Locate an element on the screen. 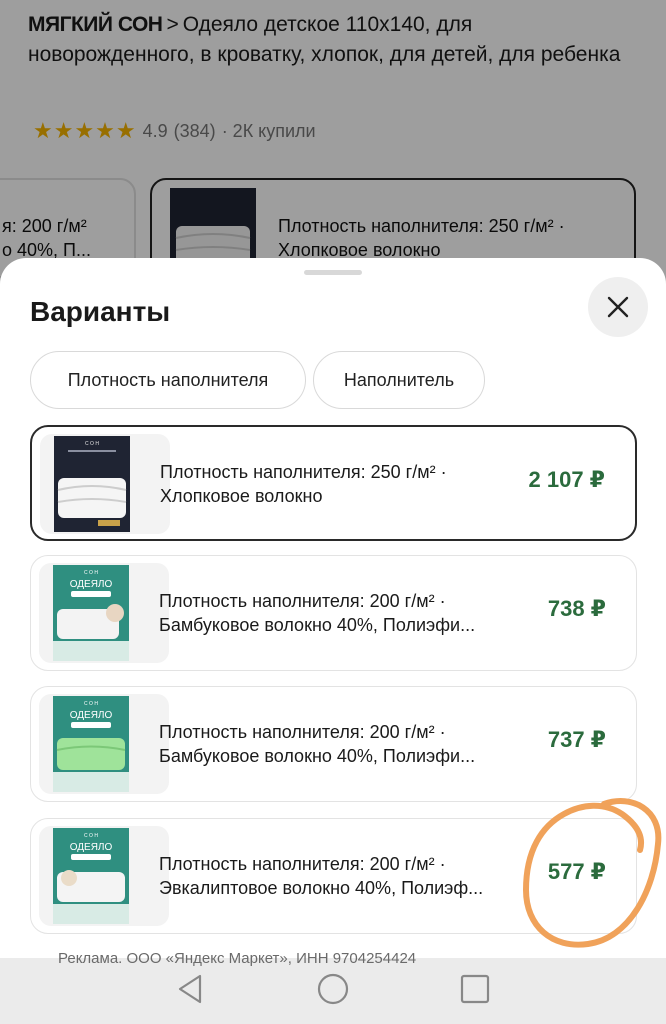  sheet-title: Варианты is located at coordinates (100, 311).